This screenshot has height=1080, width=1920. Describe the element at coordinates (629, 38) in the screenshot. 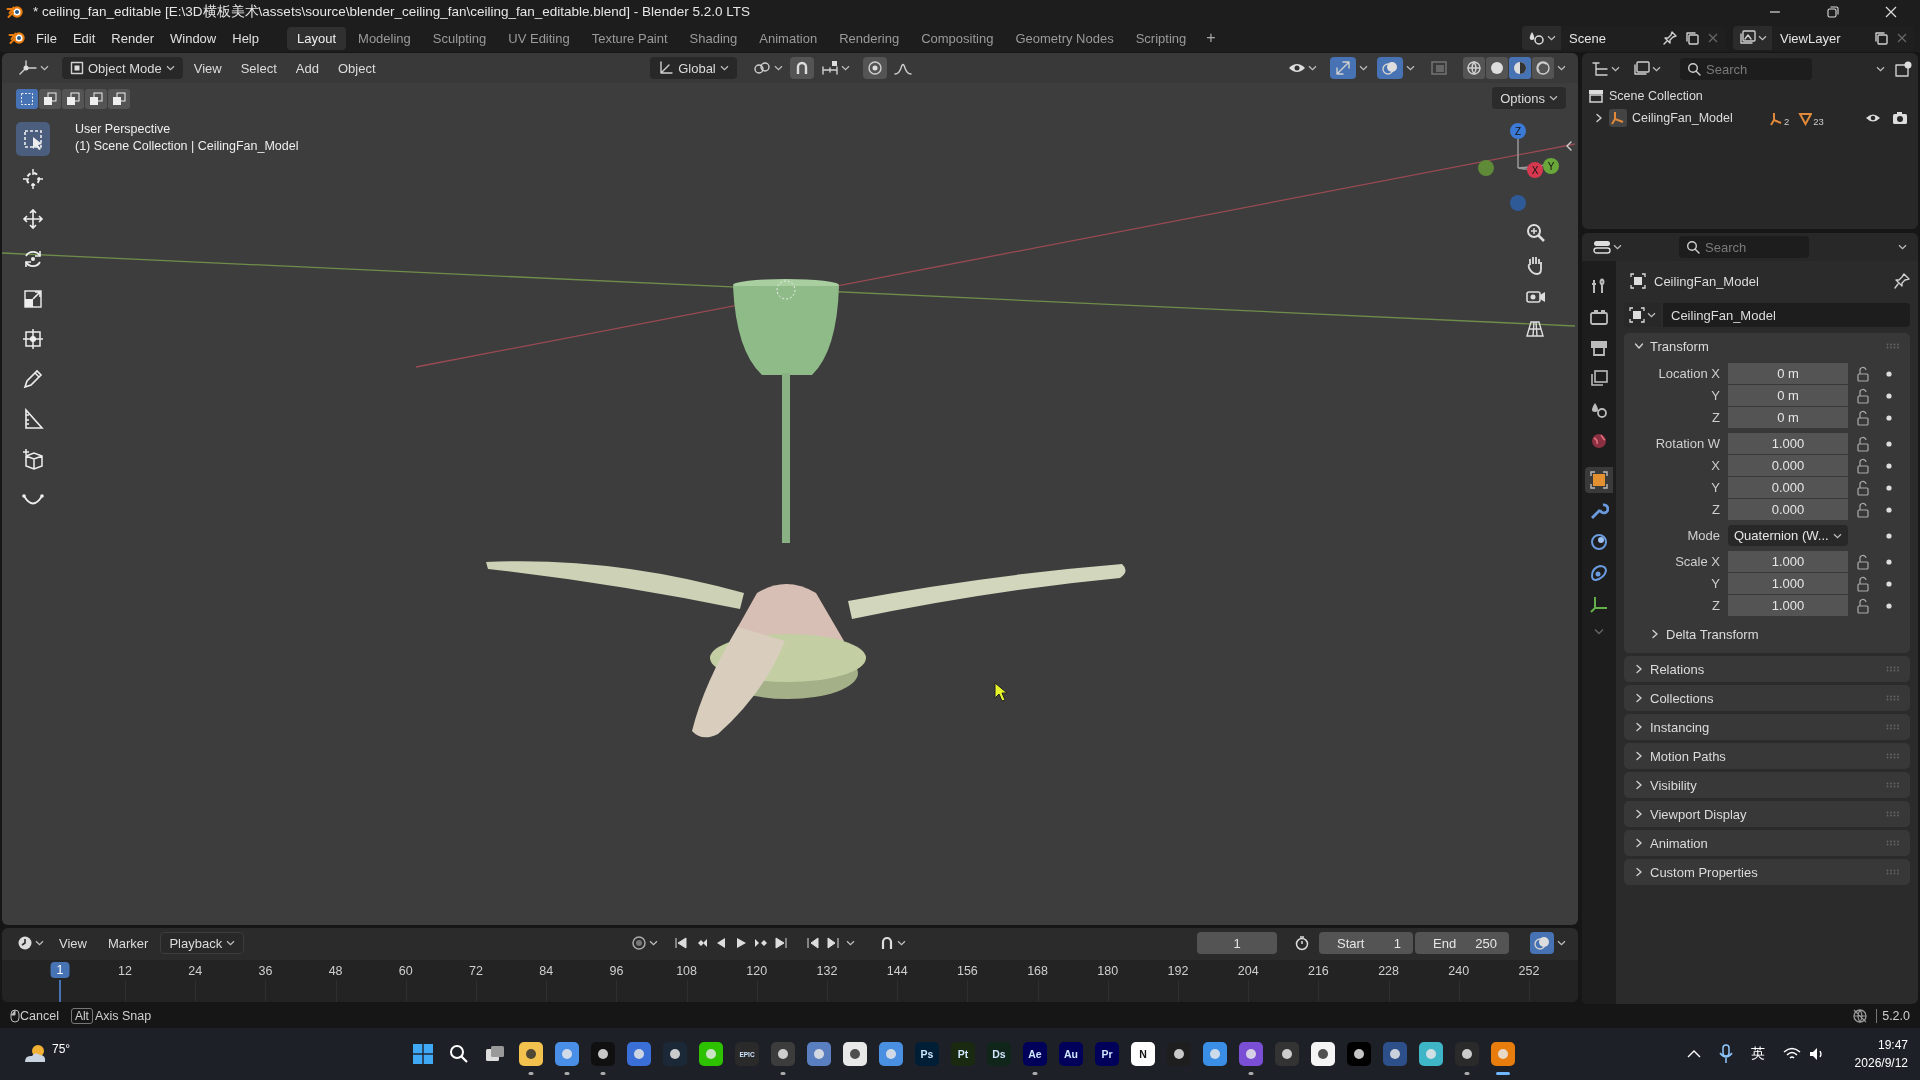

I see `workspace-tab: Texture Paint` at that location.